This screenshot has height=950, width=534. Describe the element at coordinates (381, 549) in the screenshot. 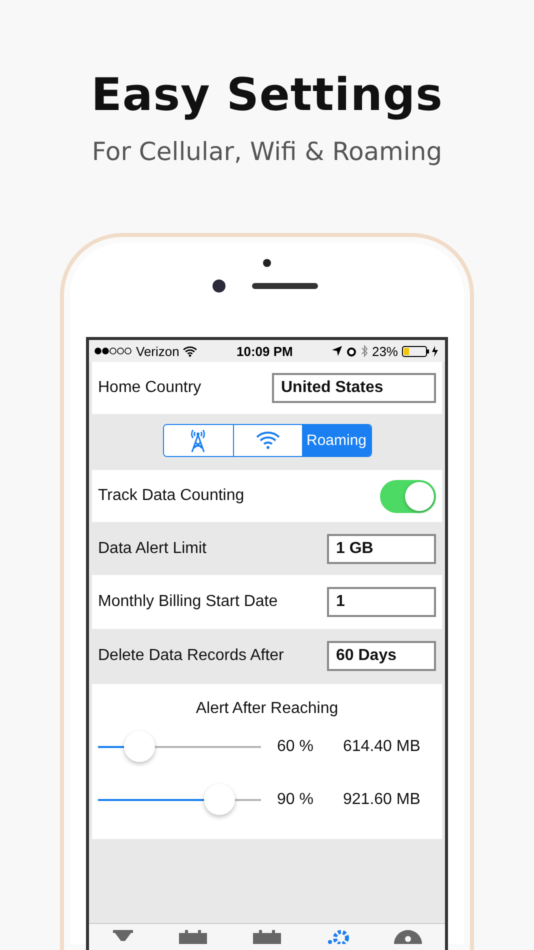

I see `setting-field: 1 GB` at that location.